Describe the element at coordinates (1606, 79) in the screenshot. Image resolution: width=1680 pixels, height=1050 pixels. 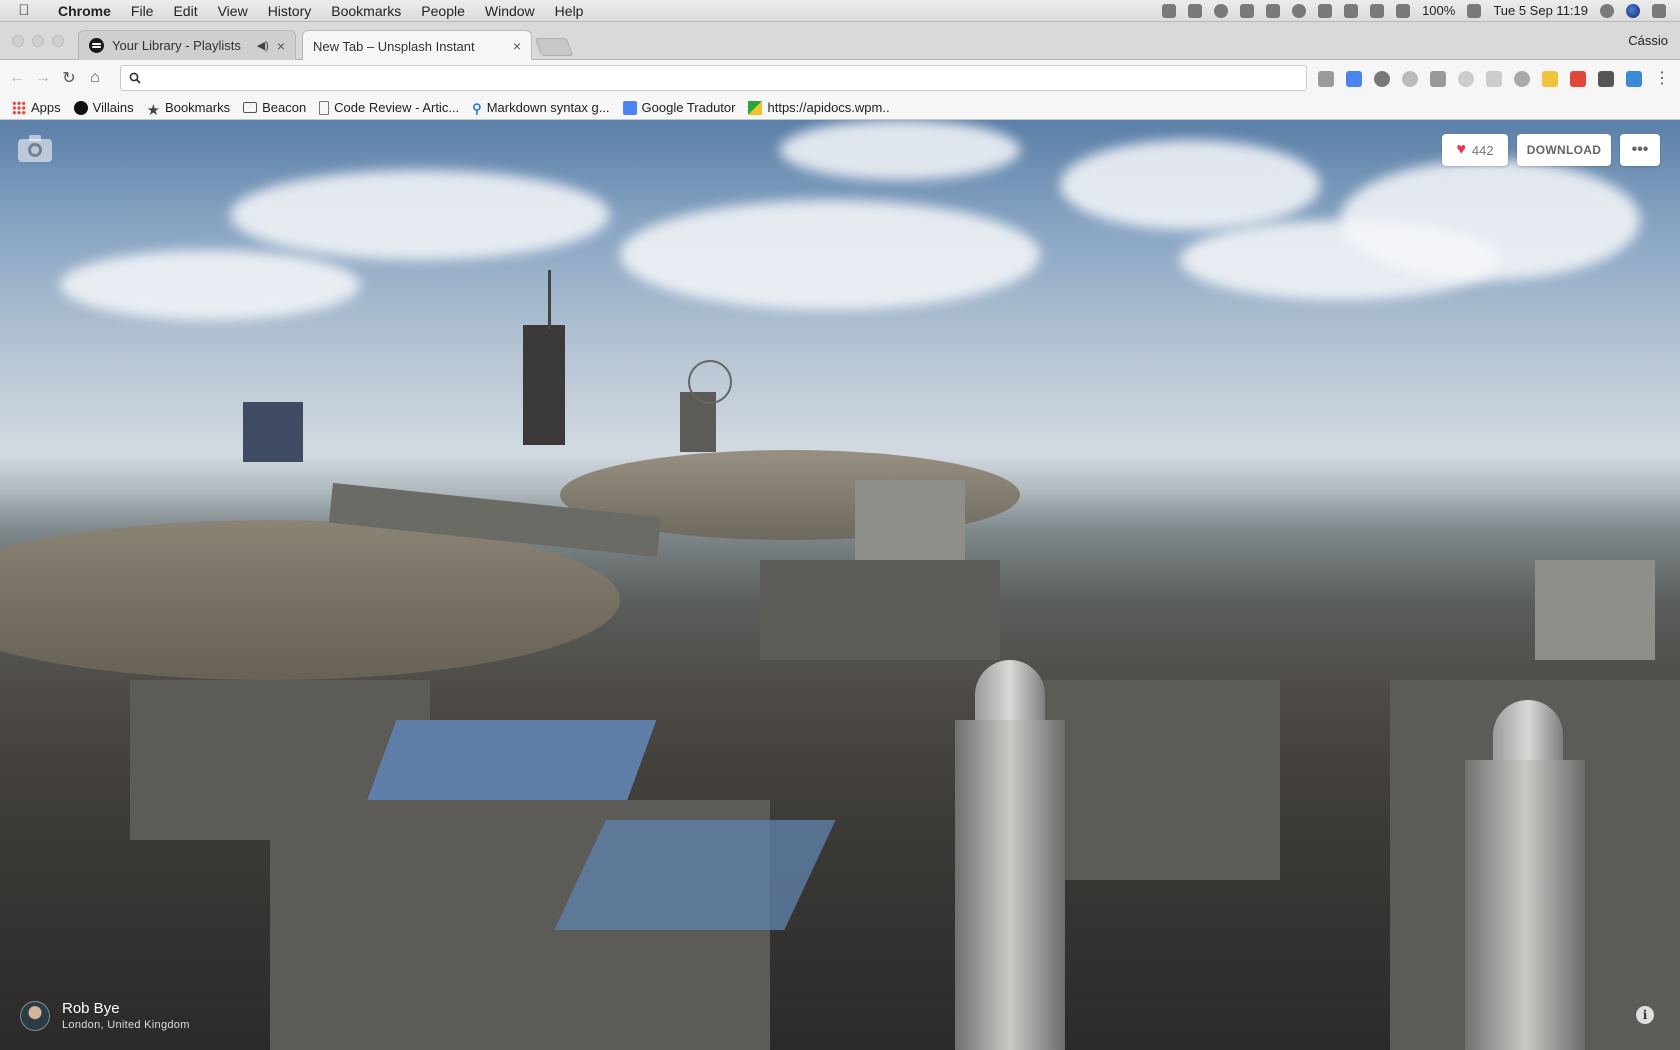
I see `extension-x-icon` at that location.